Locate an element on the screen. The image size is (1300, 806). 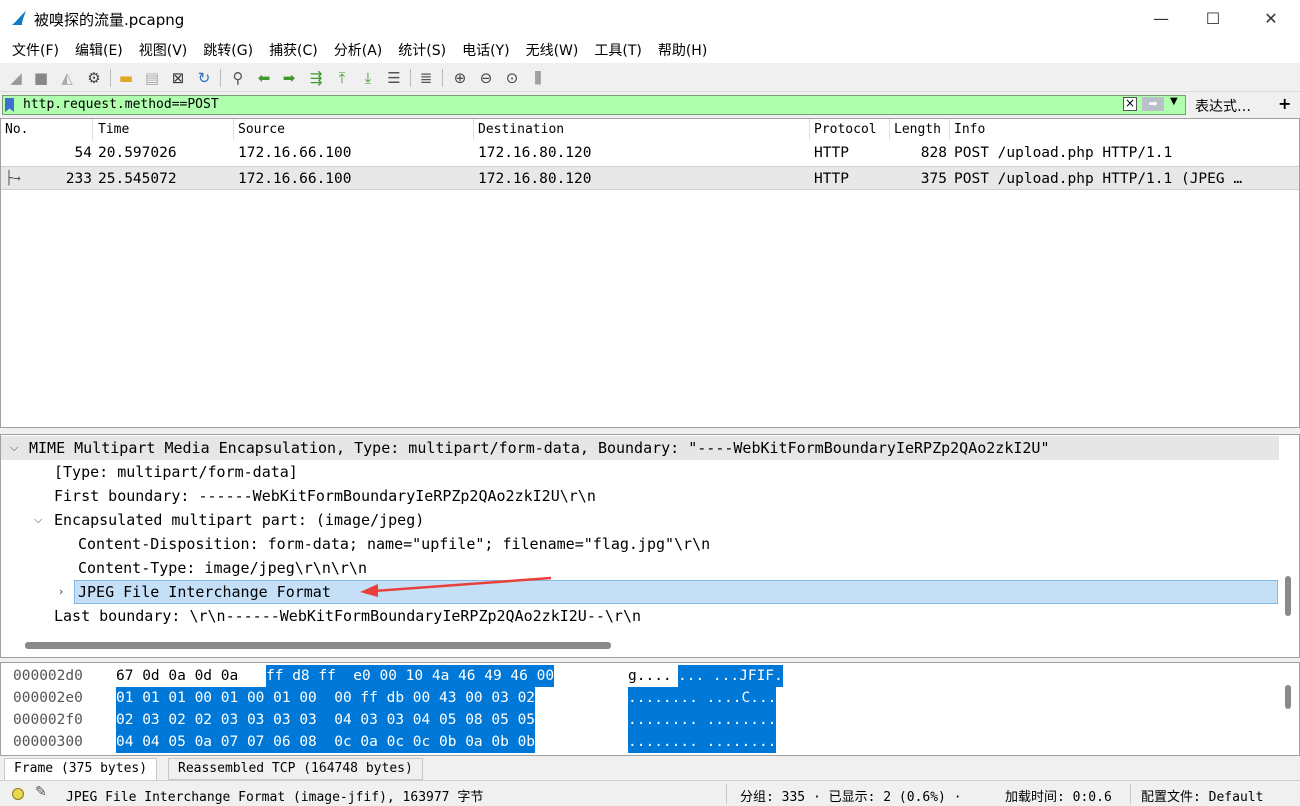
col-header-source: Source is located at coordinates (354, 130).